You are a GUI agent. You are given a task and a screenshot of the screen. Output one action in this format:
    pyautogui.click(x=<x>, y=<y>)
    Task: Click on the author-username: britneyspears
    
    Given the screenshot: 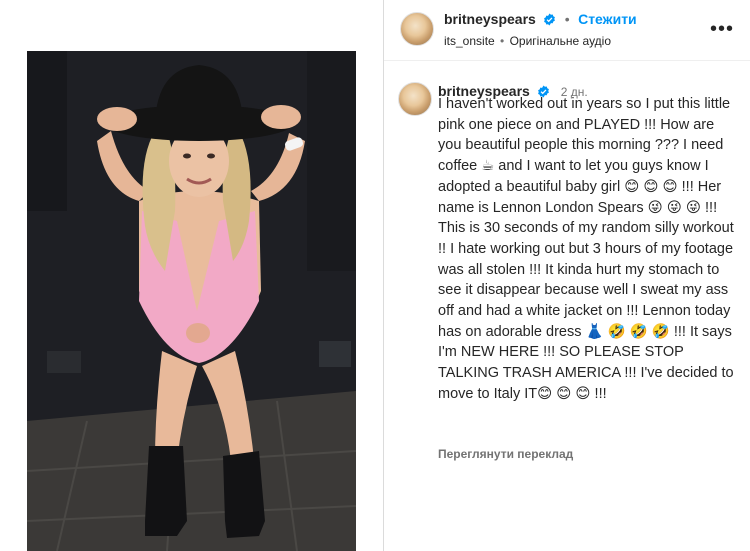 What is the action you would take?
    pyautogui.click(x=490, y=19)
    